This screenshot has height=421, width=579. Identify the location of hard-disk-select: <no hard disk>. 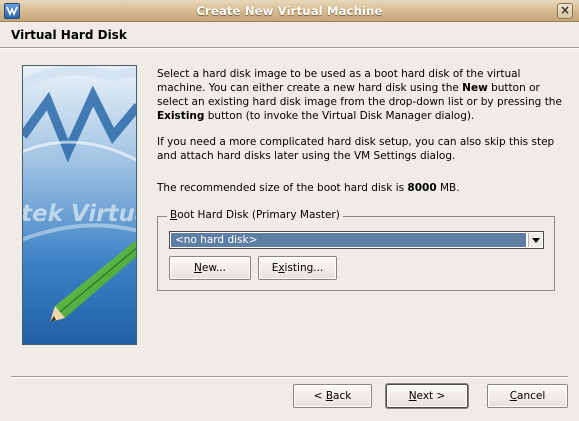
(356, 240).